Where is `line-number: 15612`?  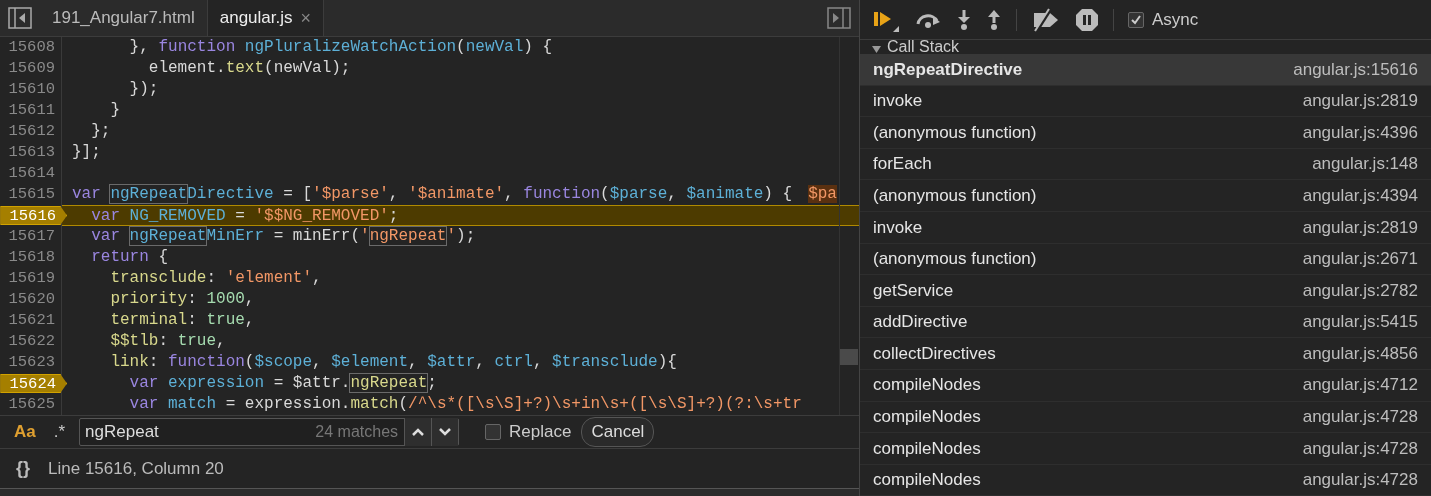 line-number: 15612 is located at coordinates (34, 131).